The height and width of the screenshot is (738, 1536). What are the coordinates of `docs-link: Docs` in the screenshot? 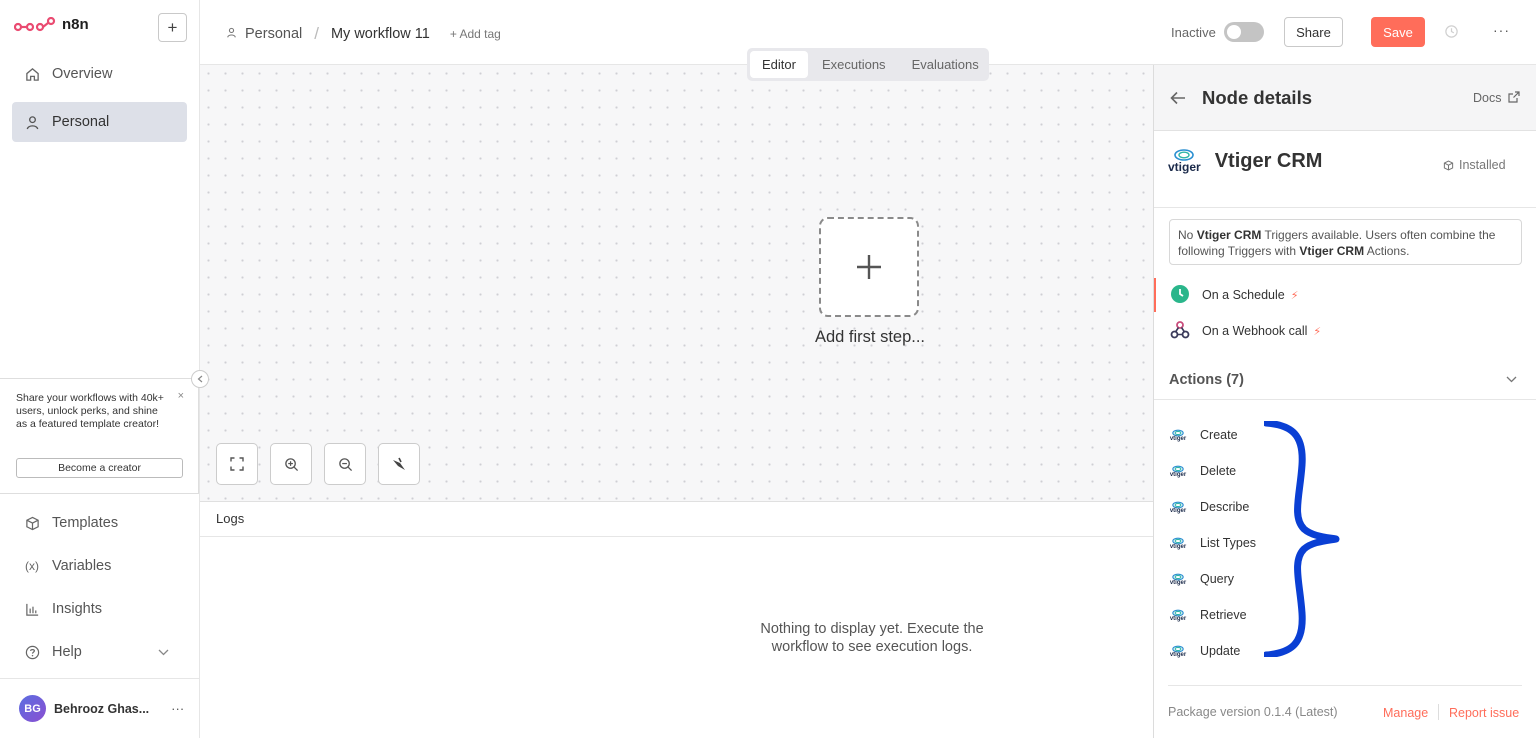 It's located at (1496, 98).